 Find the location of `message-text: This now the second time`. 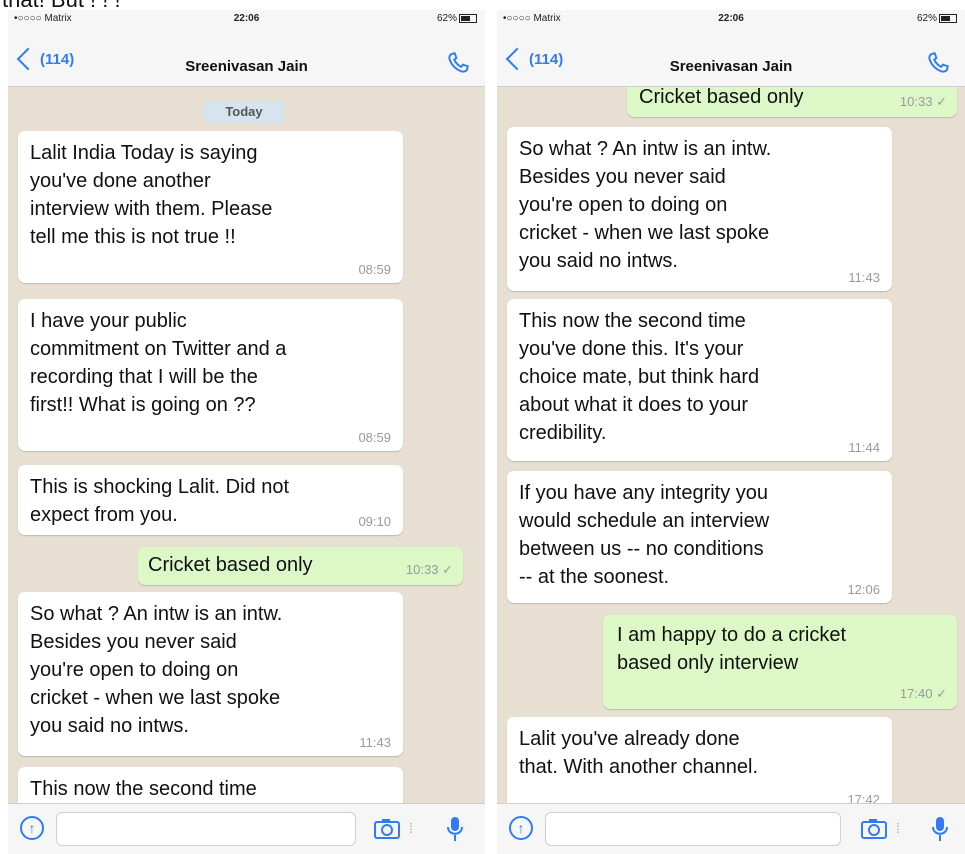

message-text: This now the second time is located at coordinates (143, 789).